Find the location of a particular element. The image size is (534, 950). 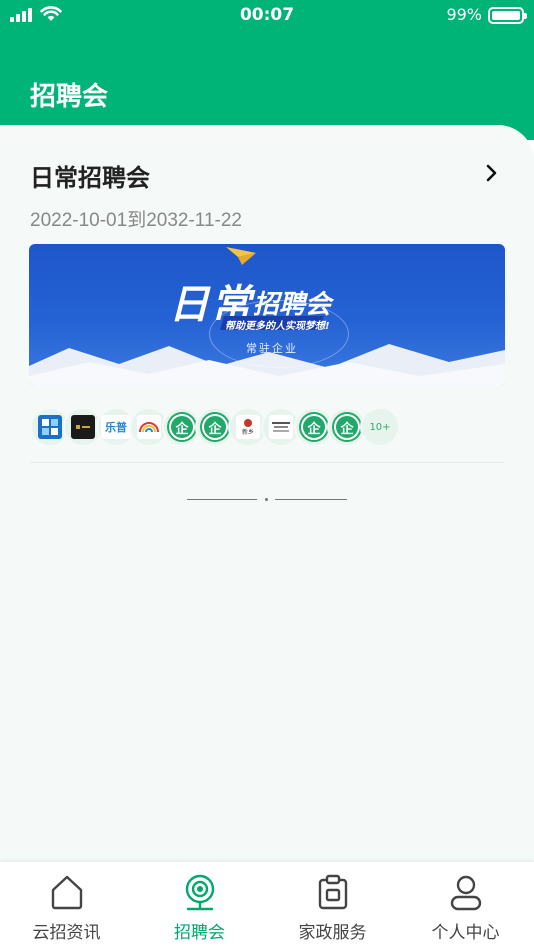

webcam-icon is located at coordinates (200, 892).